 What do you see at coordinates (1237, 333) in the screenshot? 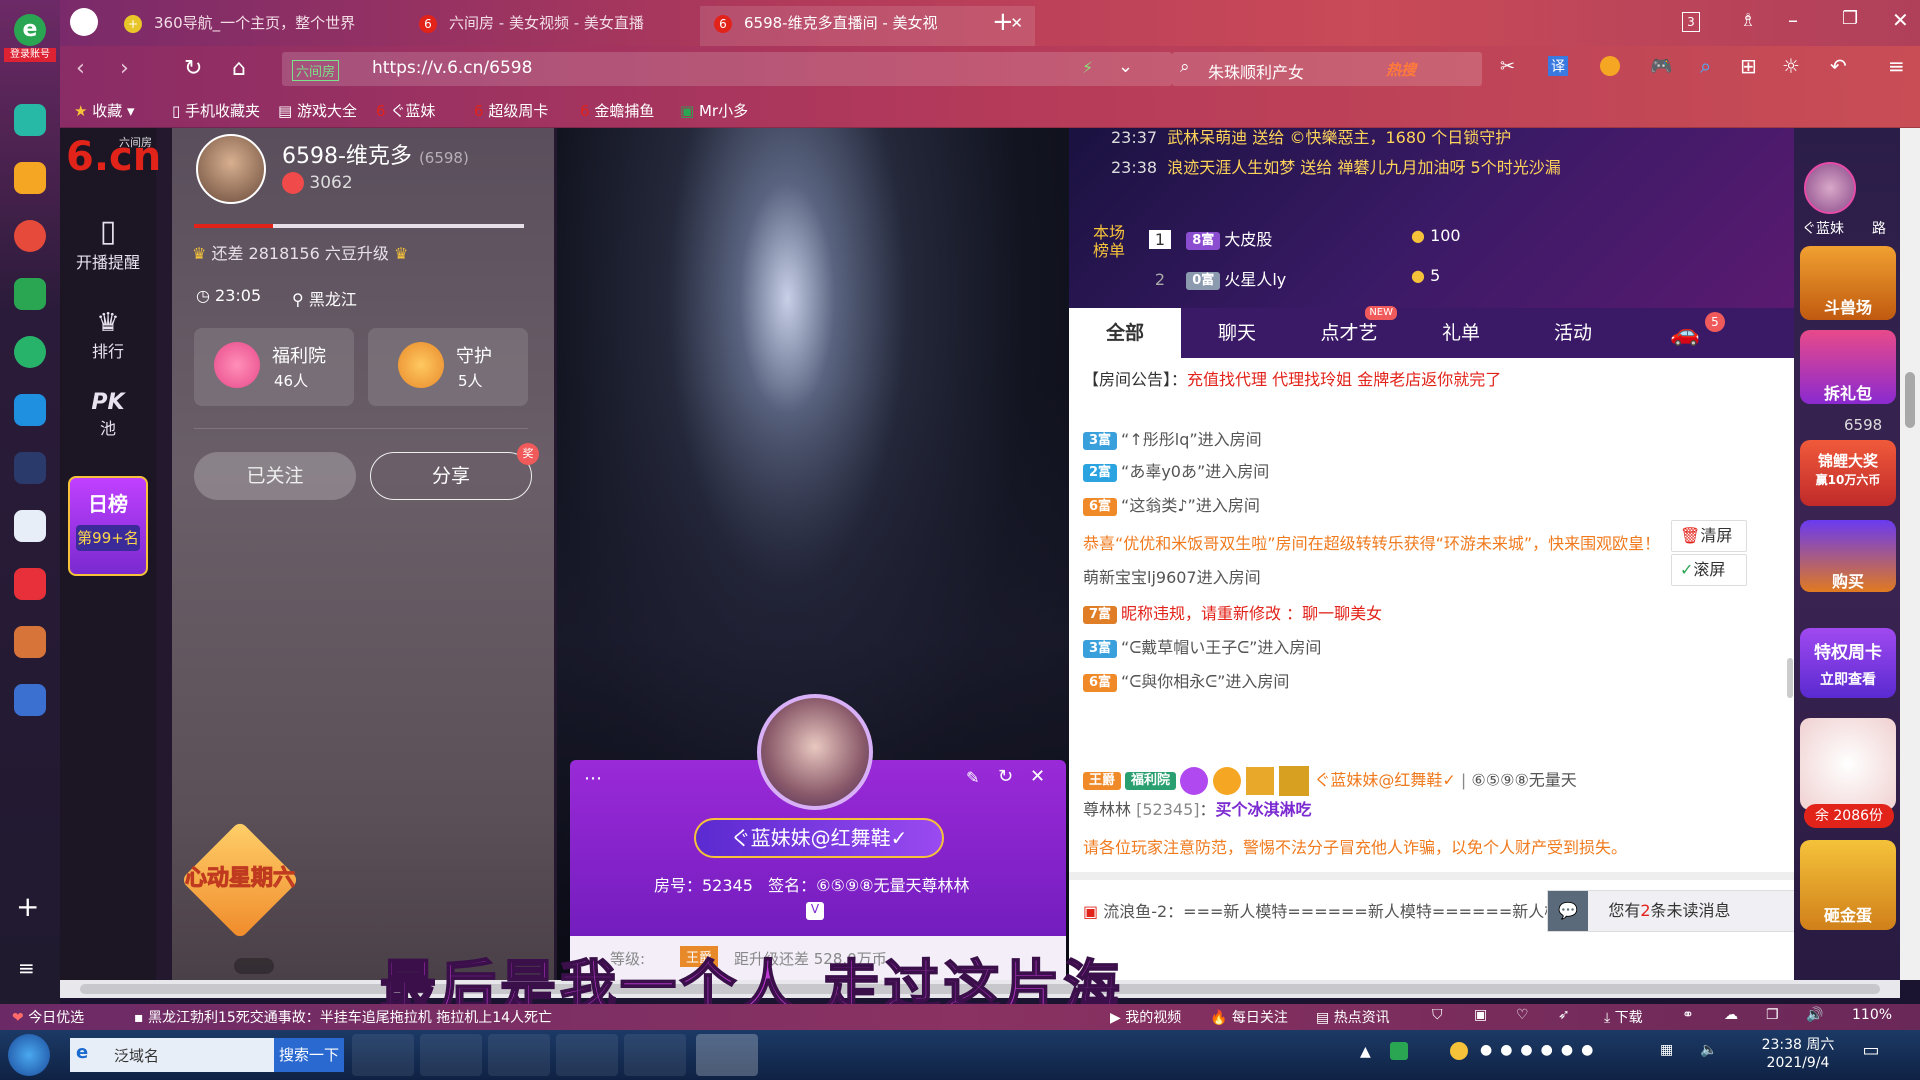
I see `tab-chat: 聊天` at bounding box center [1237, 333].